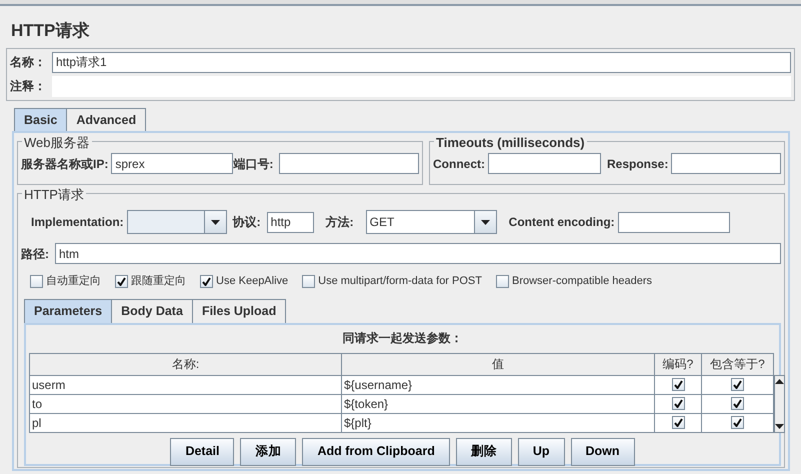  What do you see at coordinates (77, 223) in the screenshot?
I see `field-label: Implementation:` at bounding box center [77, 223].